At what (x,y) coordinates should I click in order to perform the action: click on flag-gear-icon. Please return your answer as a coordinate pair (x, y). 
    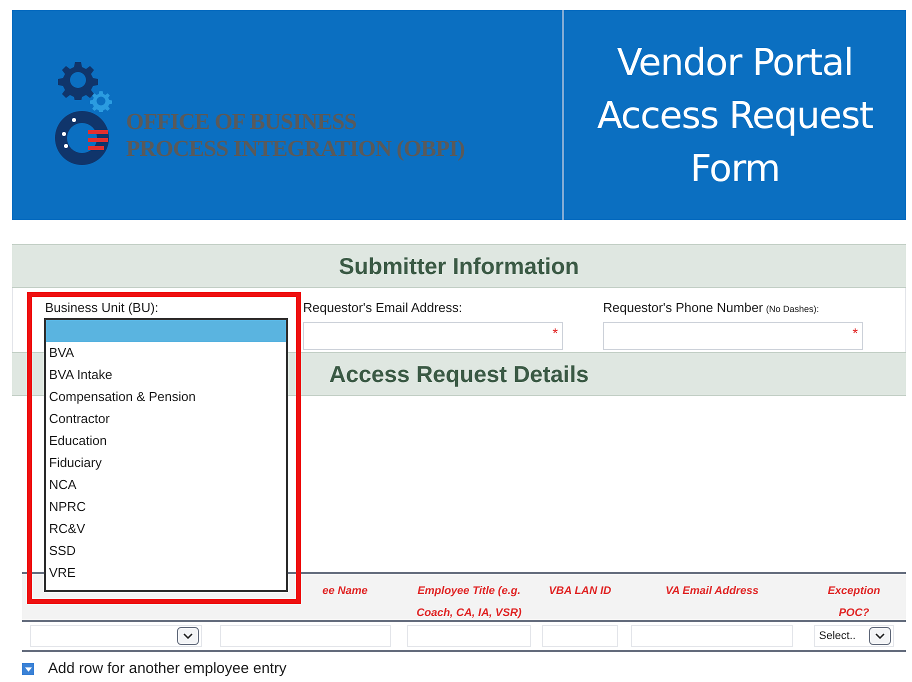
    Looking at the image, I should click on (82, 138).